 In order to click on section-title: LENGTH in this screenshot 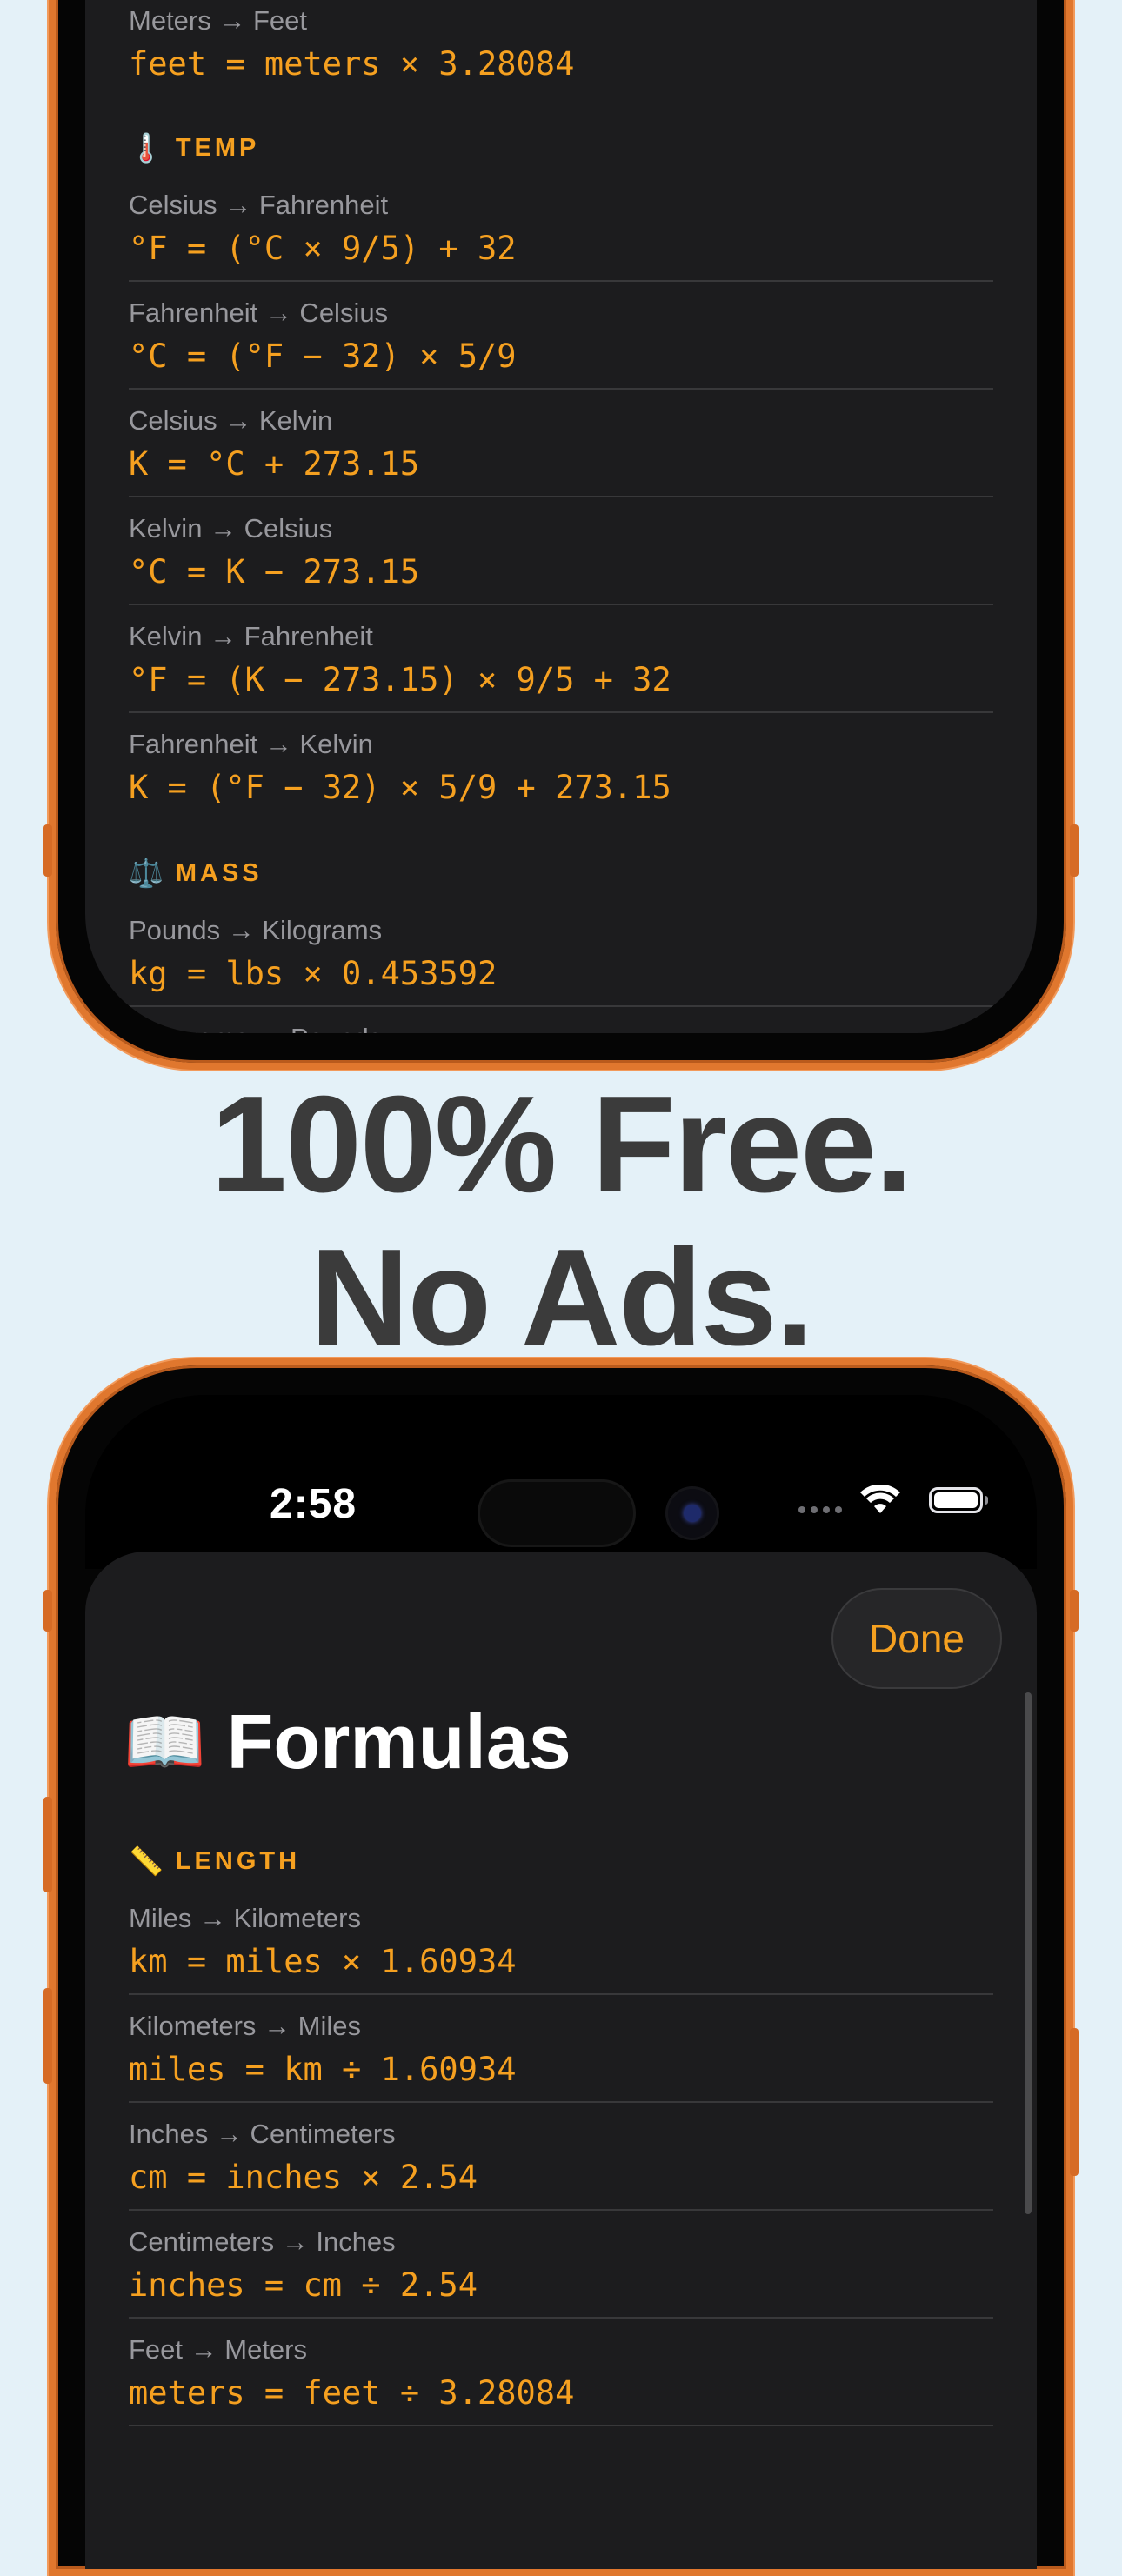, I will do `click(238, 1860)`.